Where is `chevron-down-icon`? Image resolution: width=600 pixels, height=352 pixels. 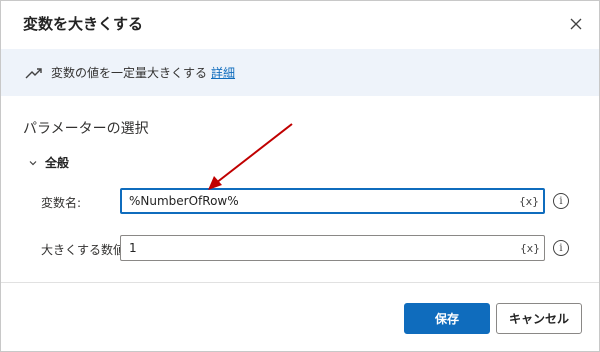
chevron-down-icon is located at coordinates (33, 163).